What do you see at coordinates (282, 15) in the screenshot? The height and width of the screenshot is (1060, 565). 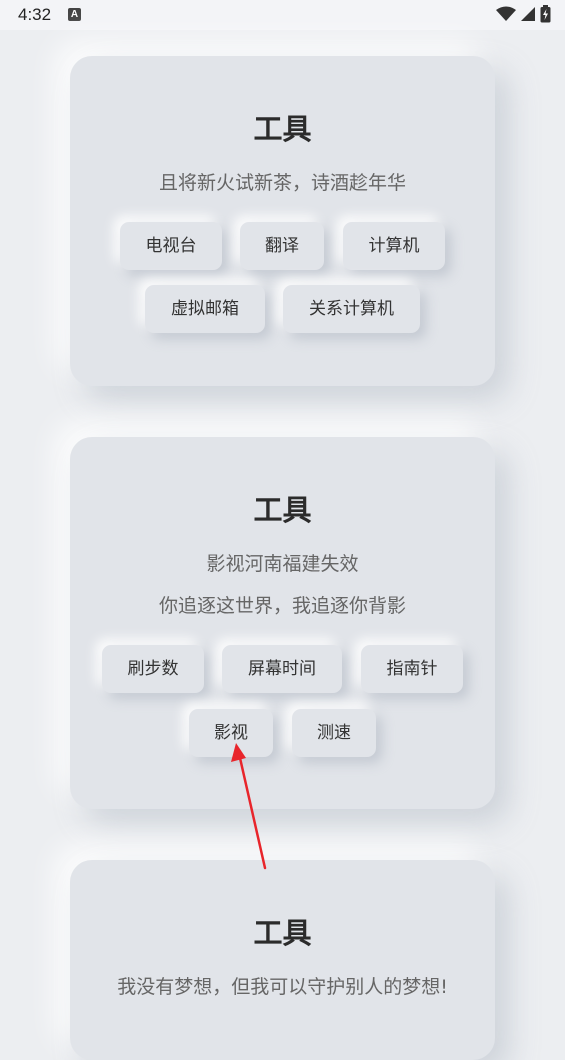 I see `status-bar: 4:32 A` at bounding box center [282, 15].